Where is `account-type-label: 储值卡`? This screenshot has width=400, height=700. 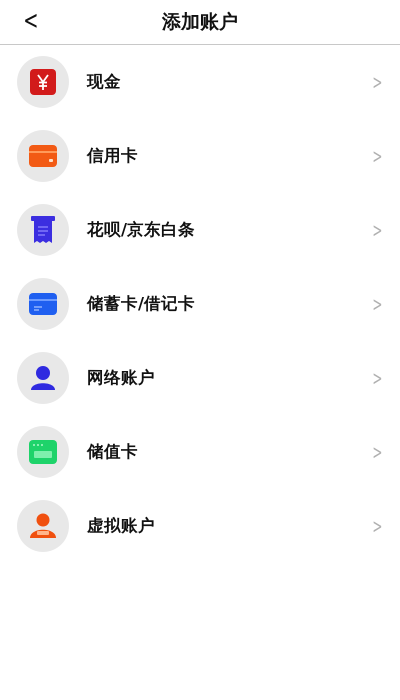 account-type-label: 储值卡 is located at coordinates (113, 451).